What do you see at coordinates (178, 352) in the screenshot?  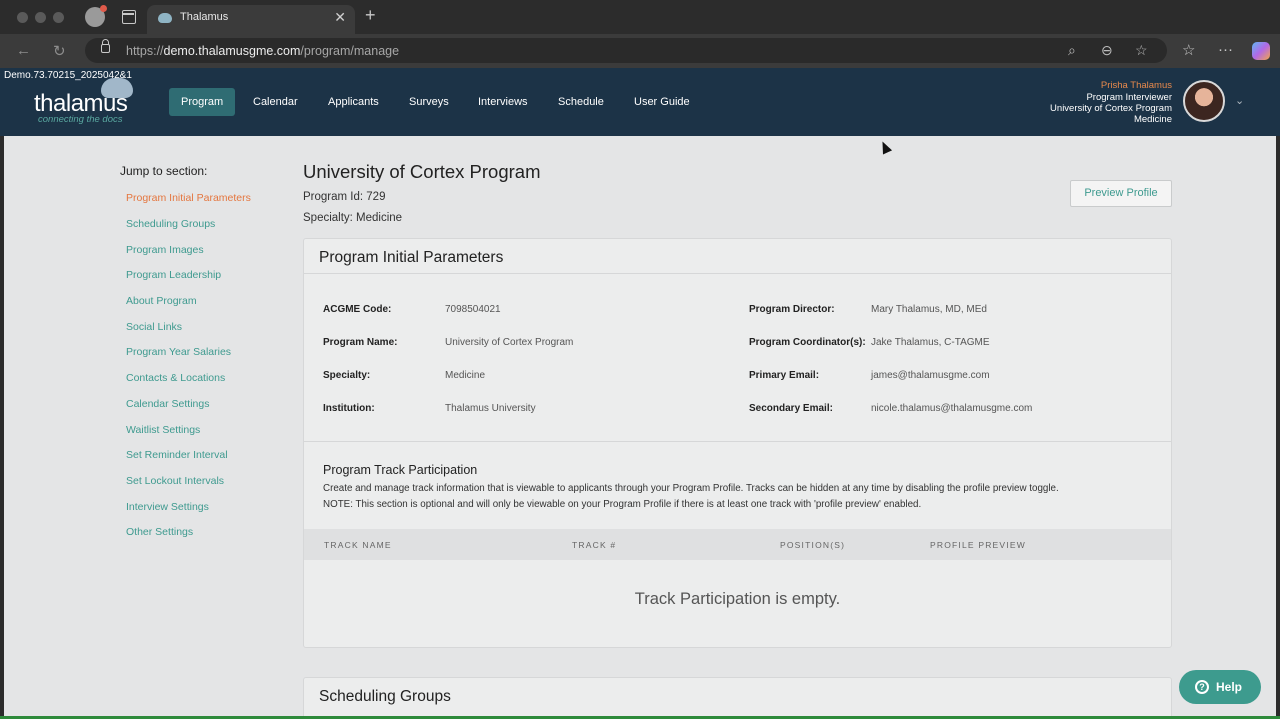 I see `jump-link-program-year-salaries: Program Year Salaries` at bounding box center [178, 352].